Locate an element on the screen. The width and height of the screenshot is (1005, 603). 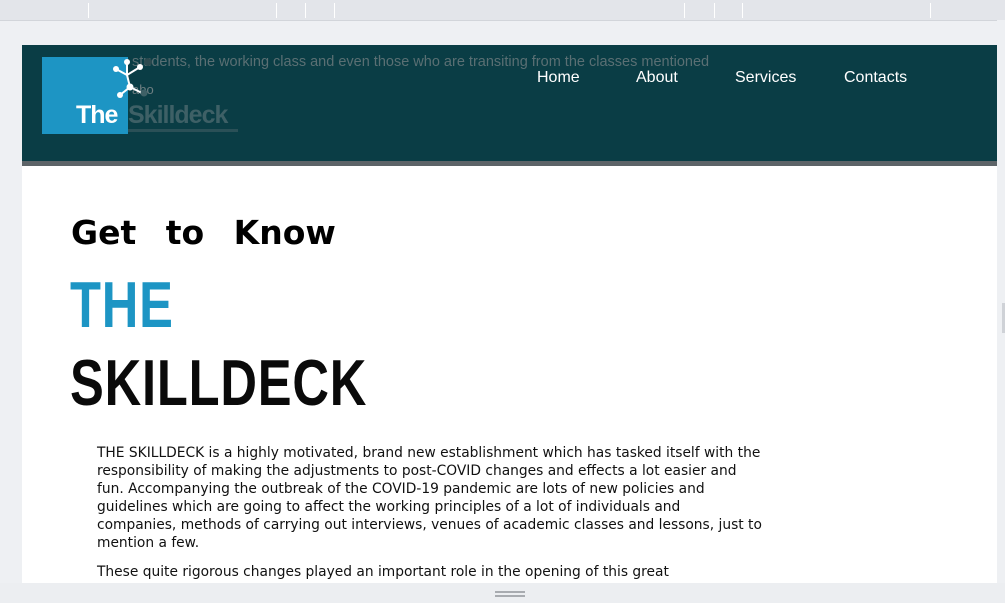
header-divider is located at coordinates (509, 163).